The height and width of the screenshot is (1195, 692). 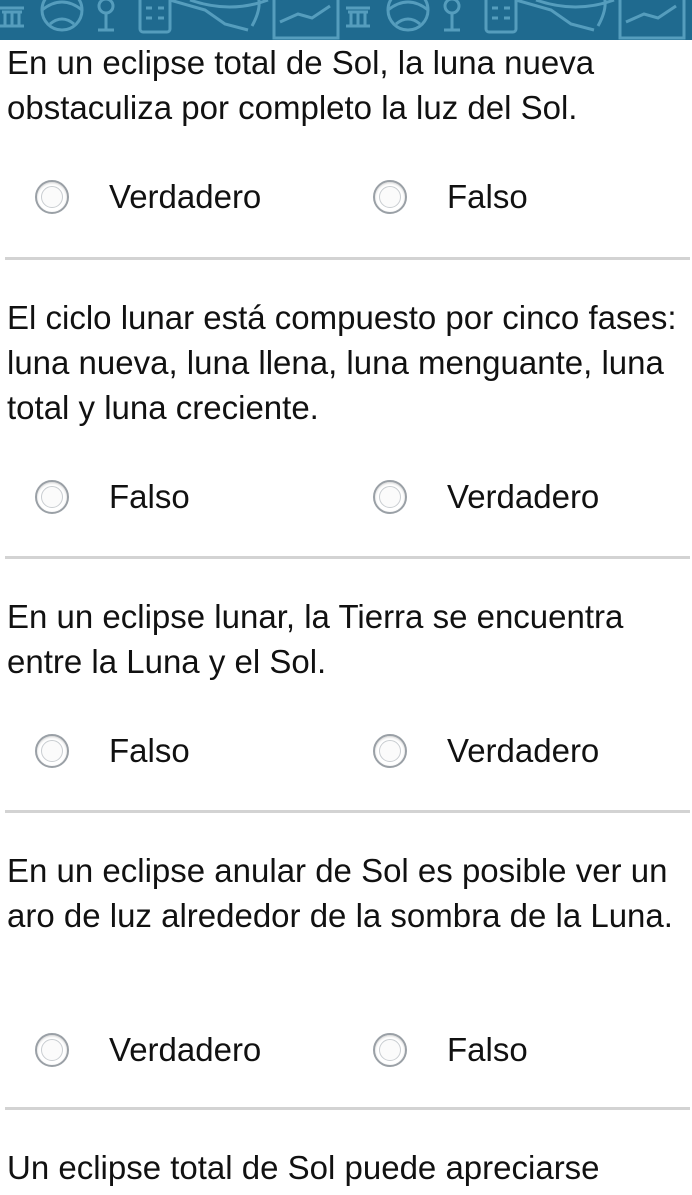 I want to click on question-1-option-falso: Falso, so click(x=450, y=197).